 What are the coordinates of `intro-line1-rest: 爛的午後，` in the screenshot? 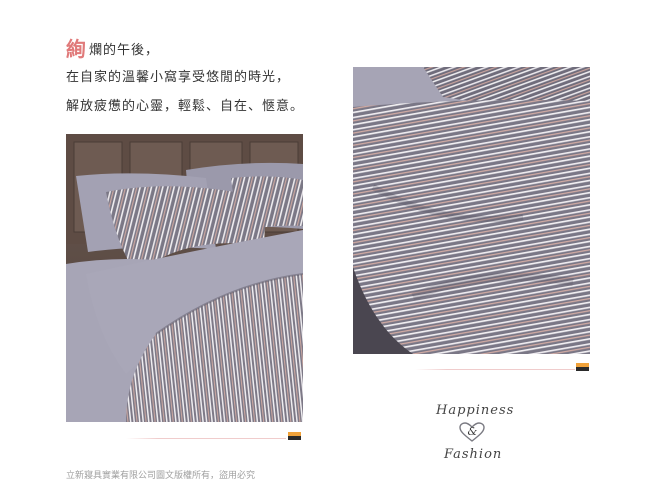 It's located at (124, 50).